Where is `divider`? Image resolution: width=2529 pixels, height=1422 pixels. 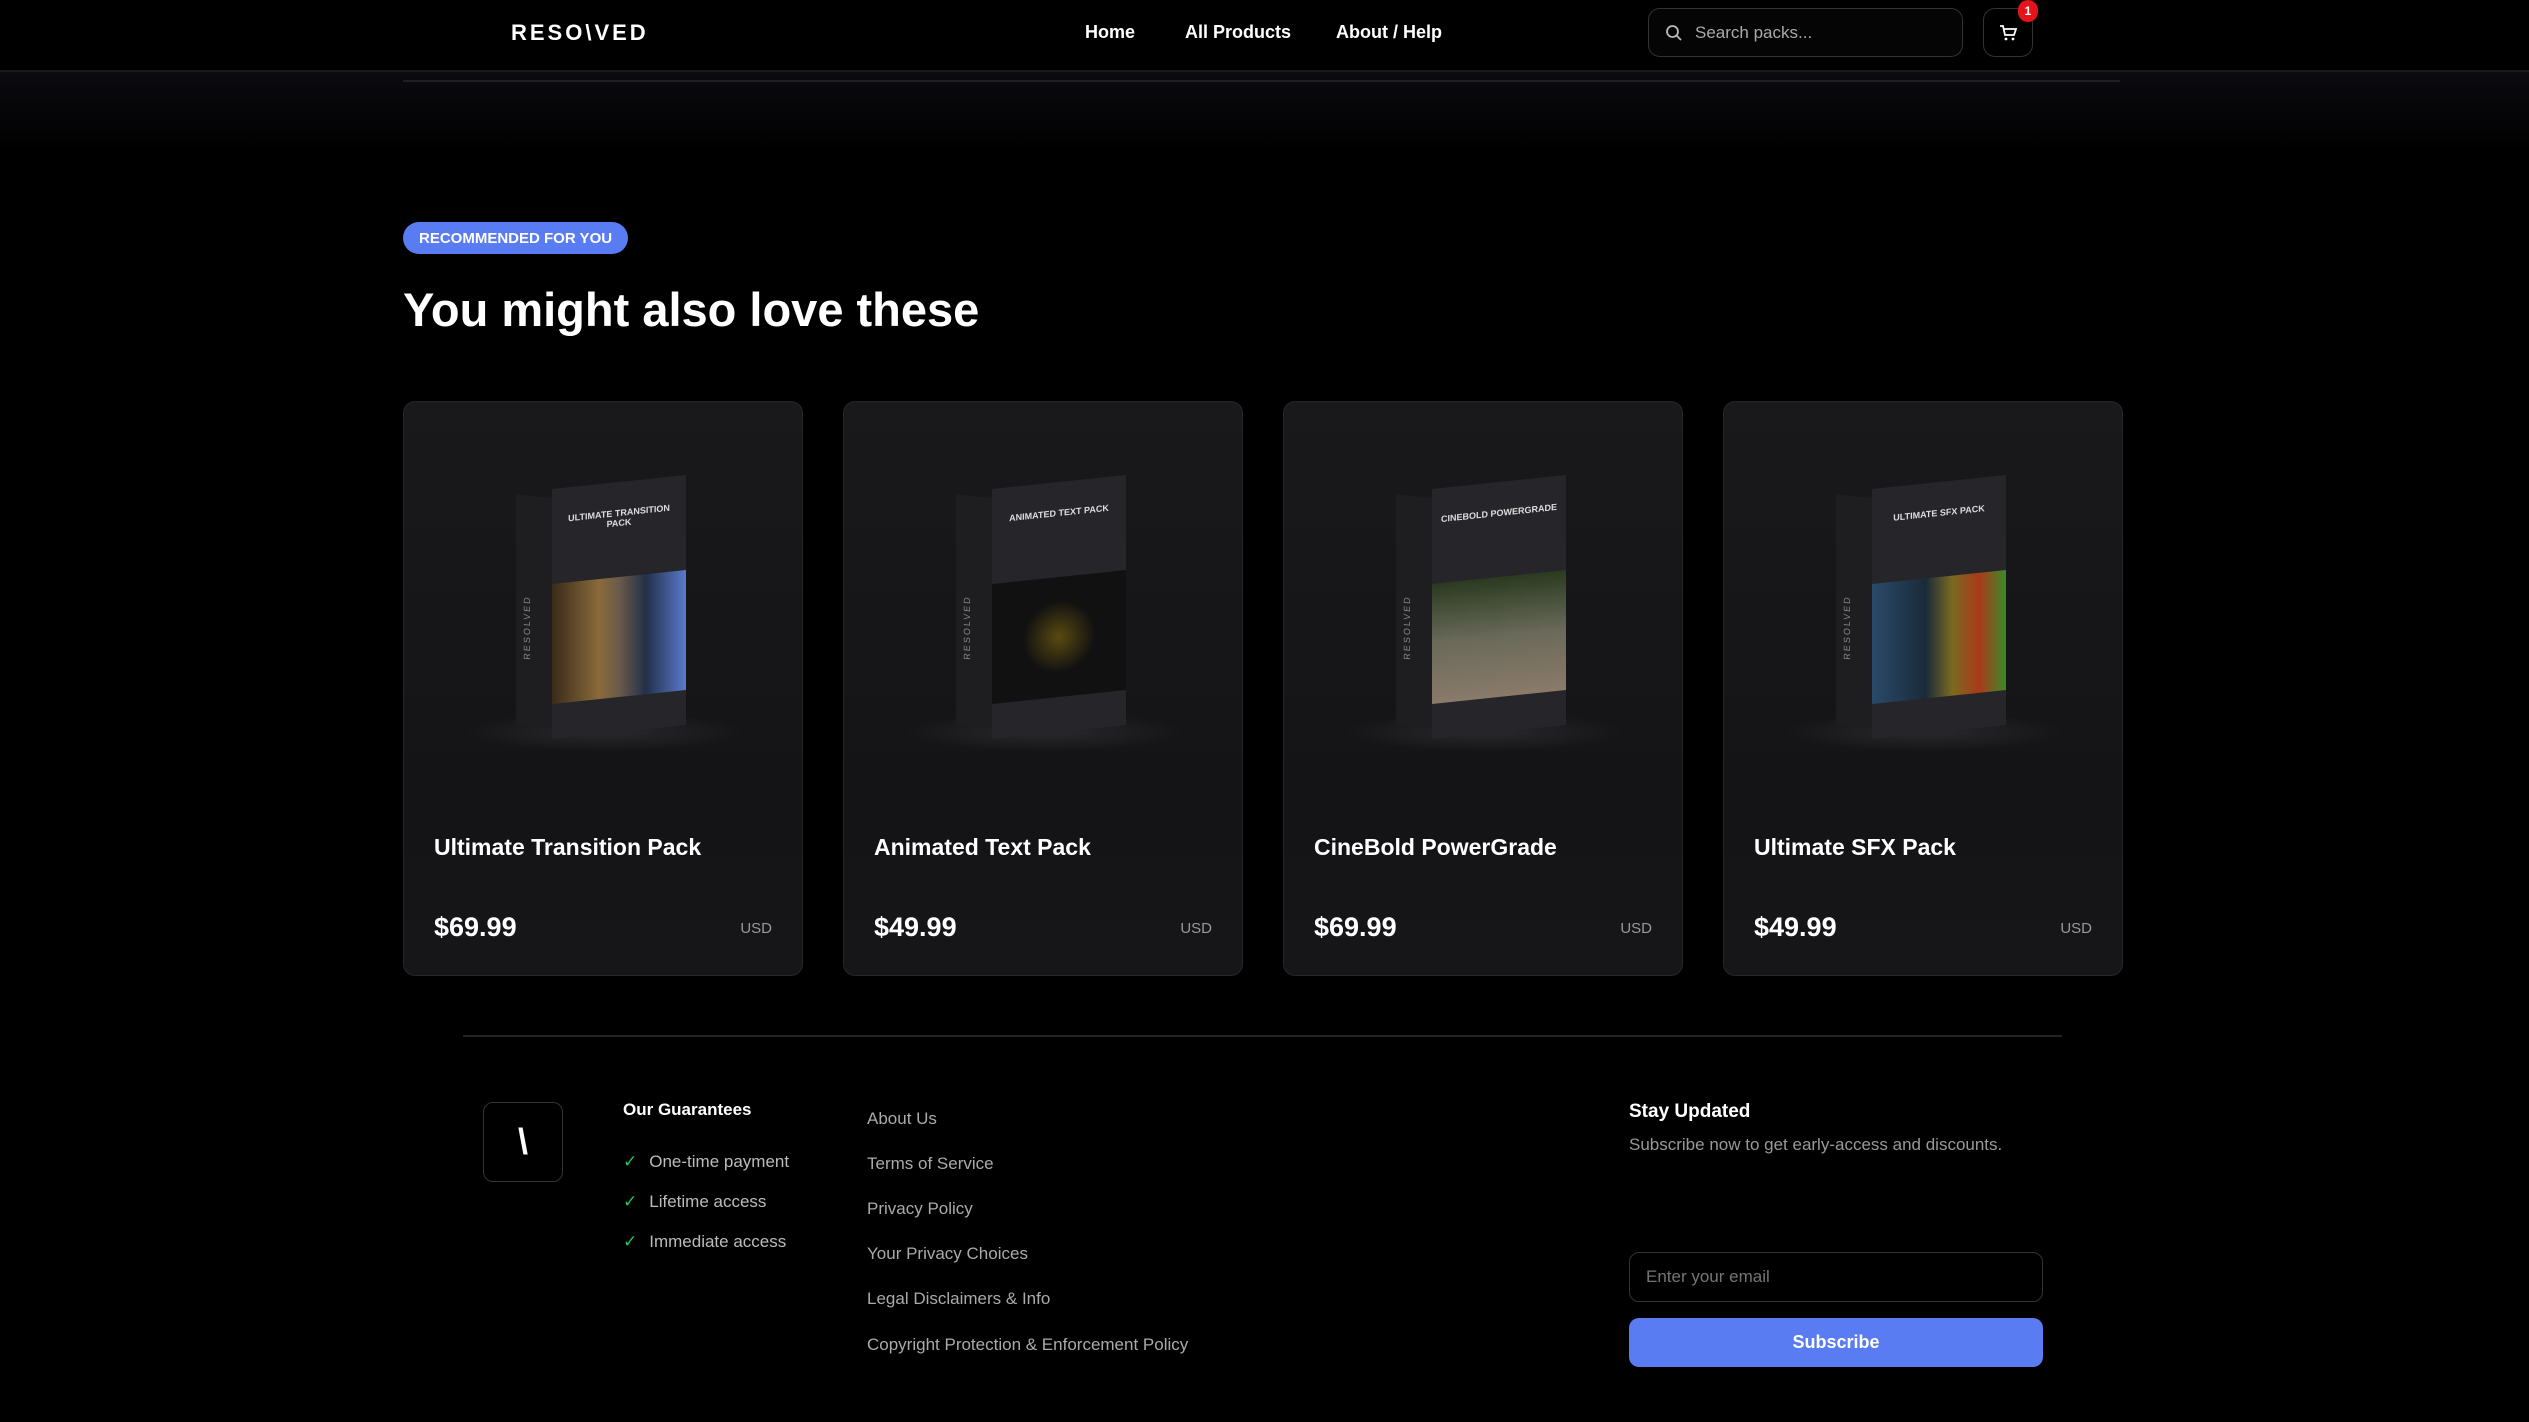 divider is located at coordinates (1261, 81).